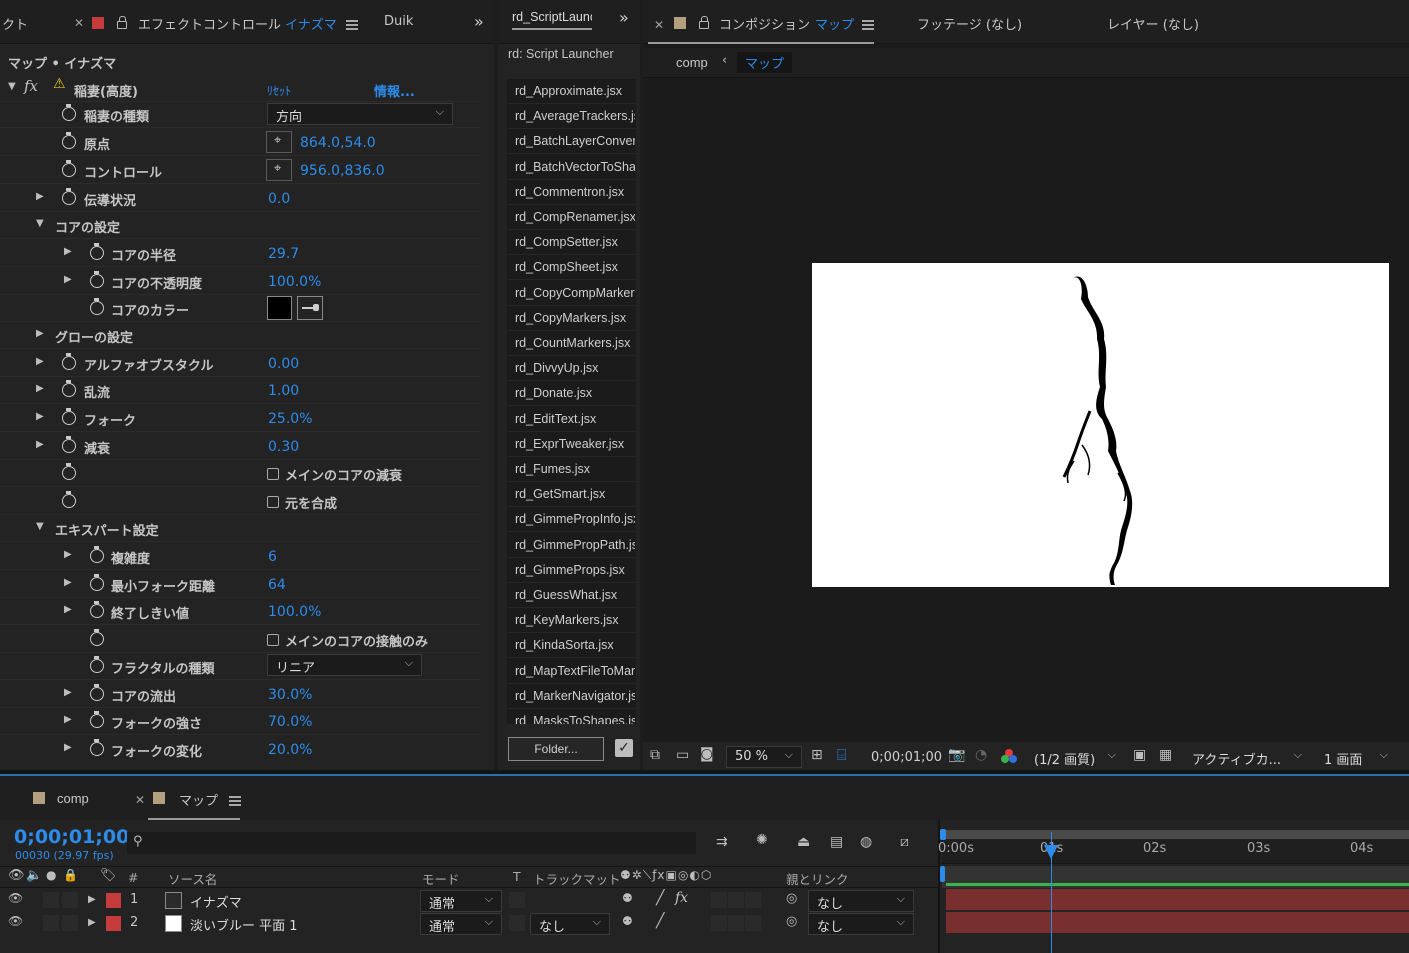  Describe the element at coordinates (1009, 757) in the screenshot. I see `rgb-channel-icon` at that location.